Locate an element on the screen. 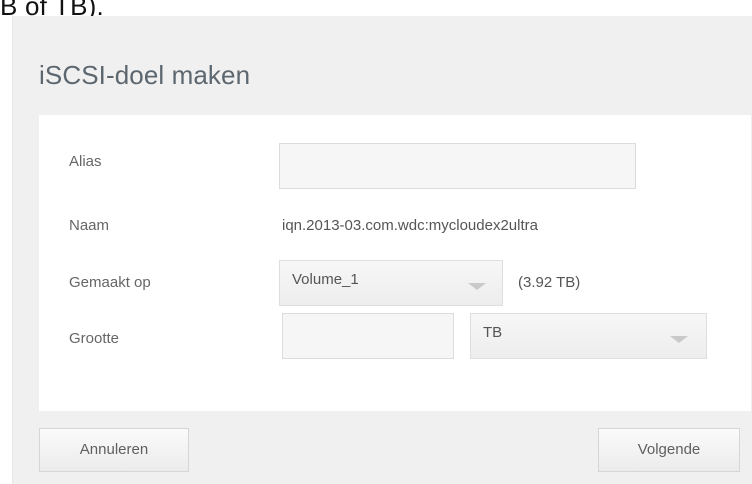  volume-capacity: (3.92 TB) is located at coordinates (549, 282).